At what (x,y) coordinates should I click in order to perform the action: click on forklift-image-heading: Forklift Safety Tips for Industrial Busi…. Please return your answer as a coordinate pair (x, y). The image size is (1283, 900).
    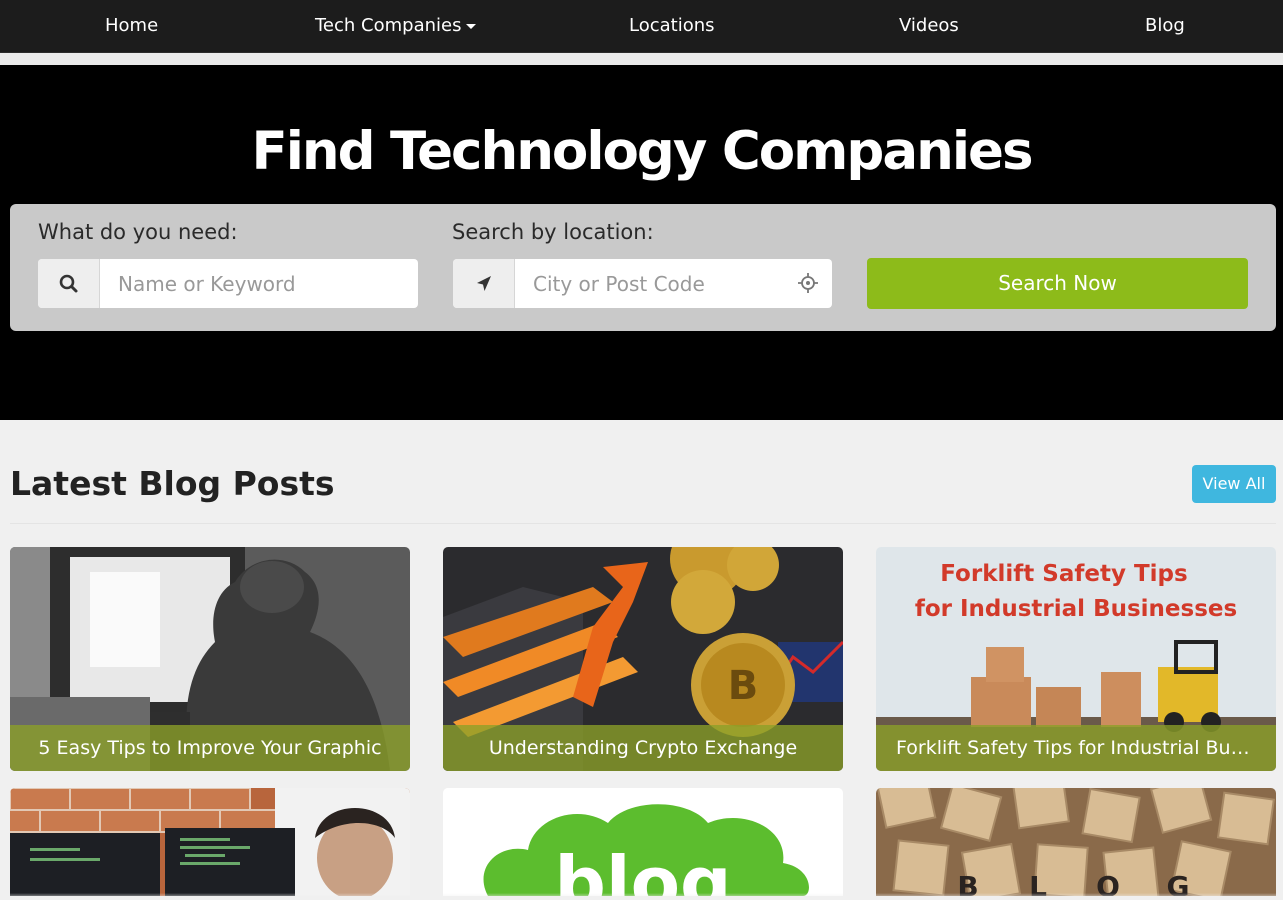
    Looking at the image, I should click on (1076, 592).